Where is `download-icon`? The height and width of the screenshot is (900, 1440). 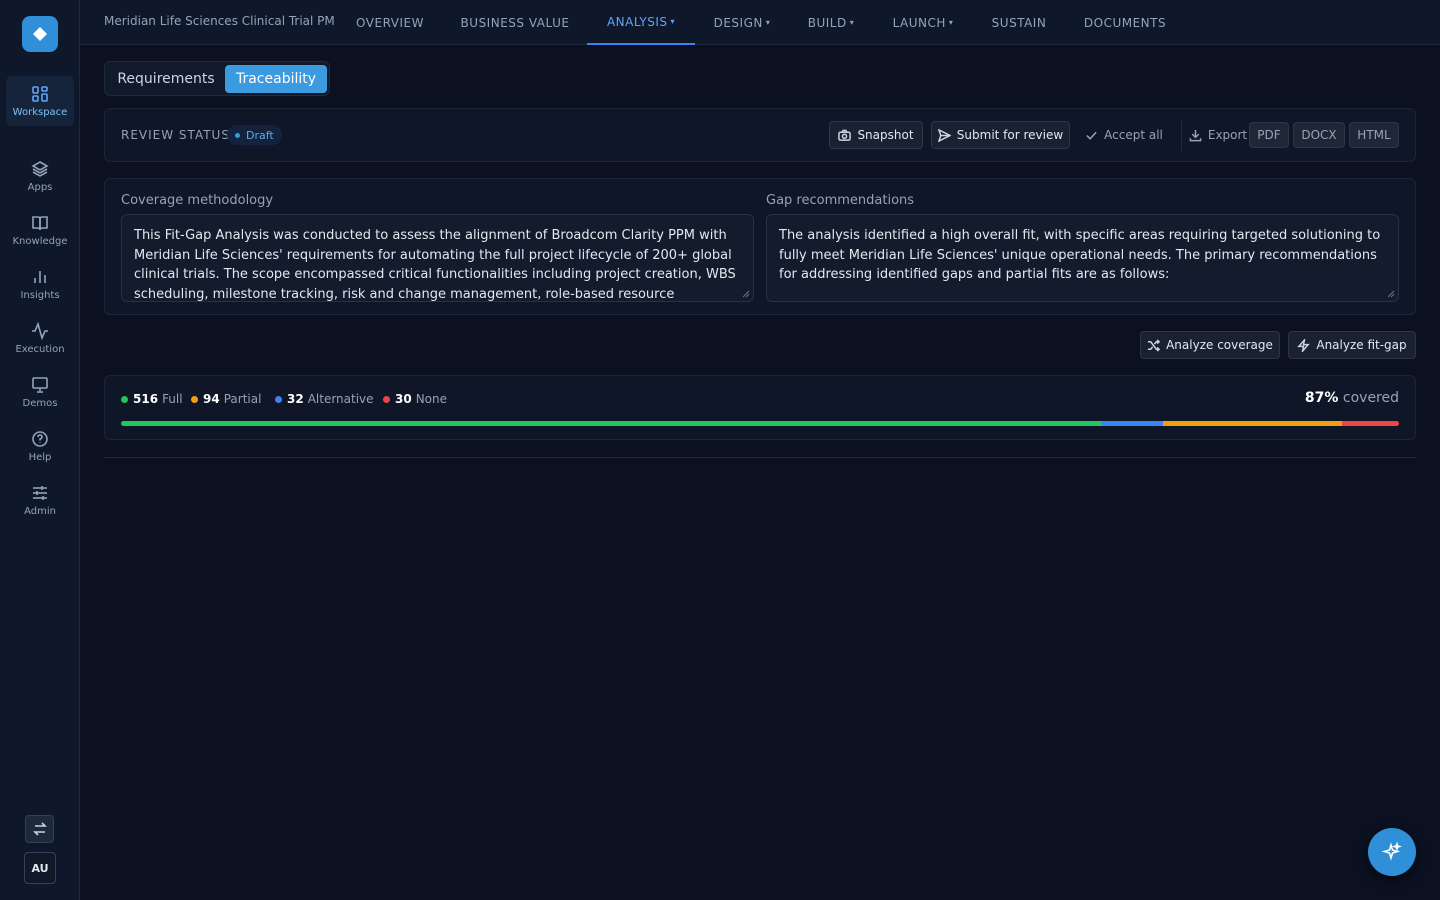 download-icon is located at coordinates (1195, 135).